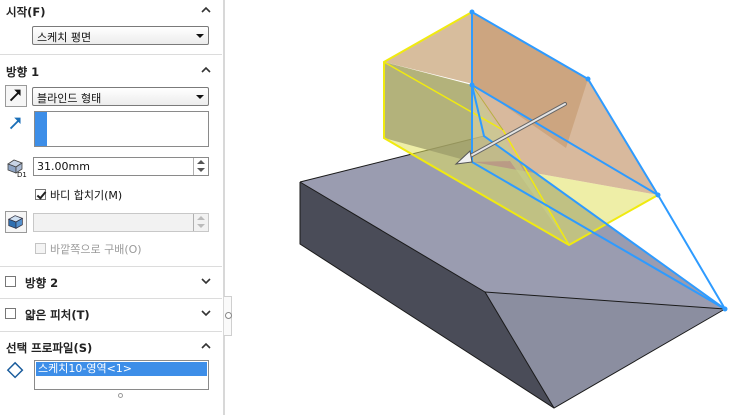 This screenshot has width=733, height=415. What do you see at coordinates (111, 314) in the screenshot?
I see `thin-feature-section-header: 얇은 피처(T)` at bounding box center [111, 314].